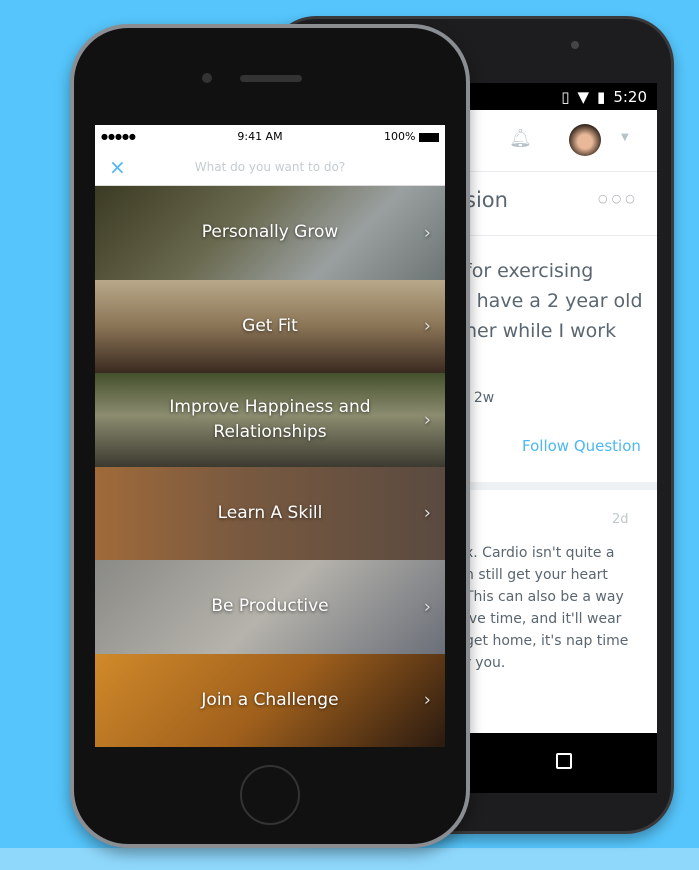 The width and height of the screenshot is (699, 870). Describe the element at coordinates (349, 859) in the screenshot. I see `background-band` at that location.